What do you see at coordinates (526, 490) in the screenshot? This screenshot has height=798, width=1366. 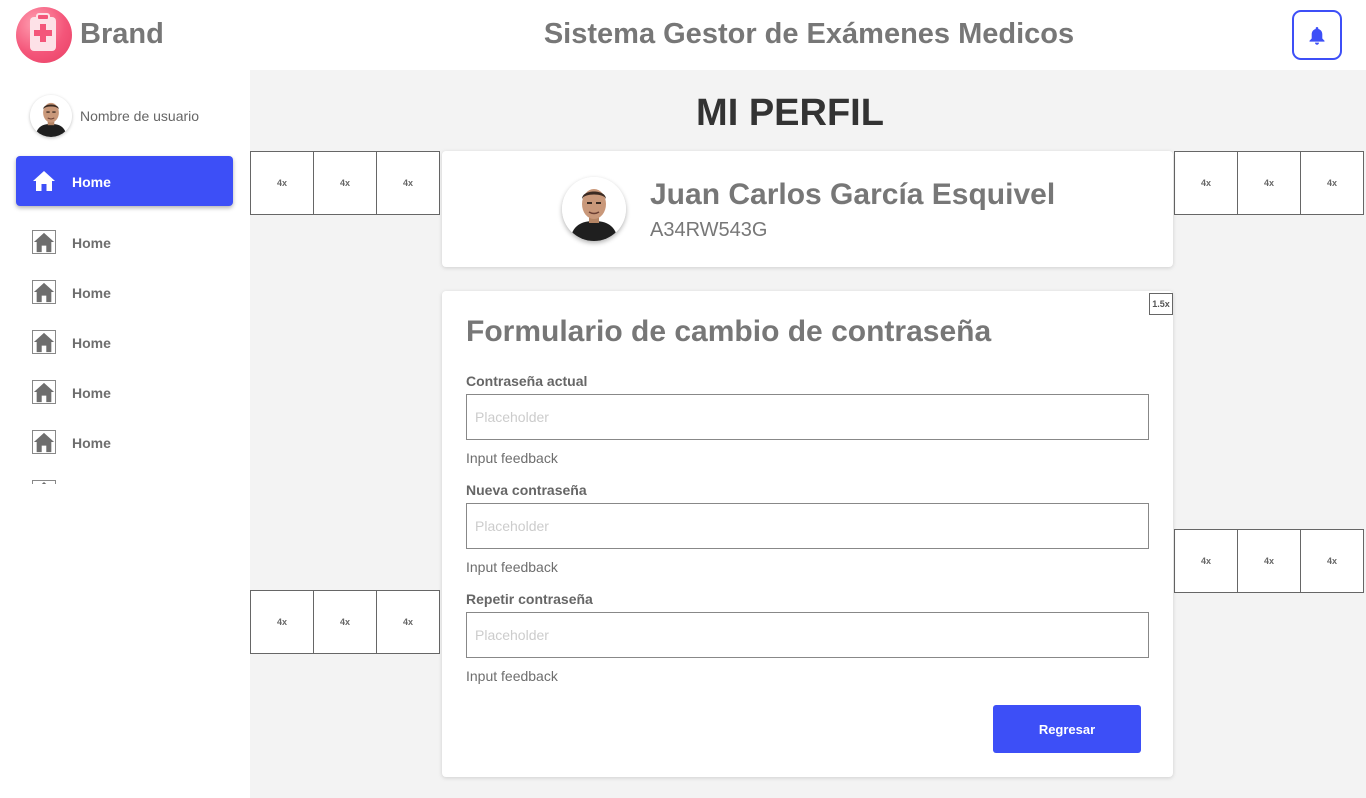 I see `new-password-label: Nueva contraseña` at bounding box center [526, 490].